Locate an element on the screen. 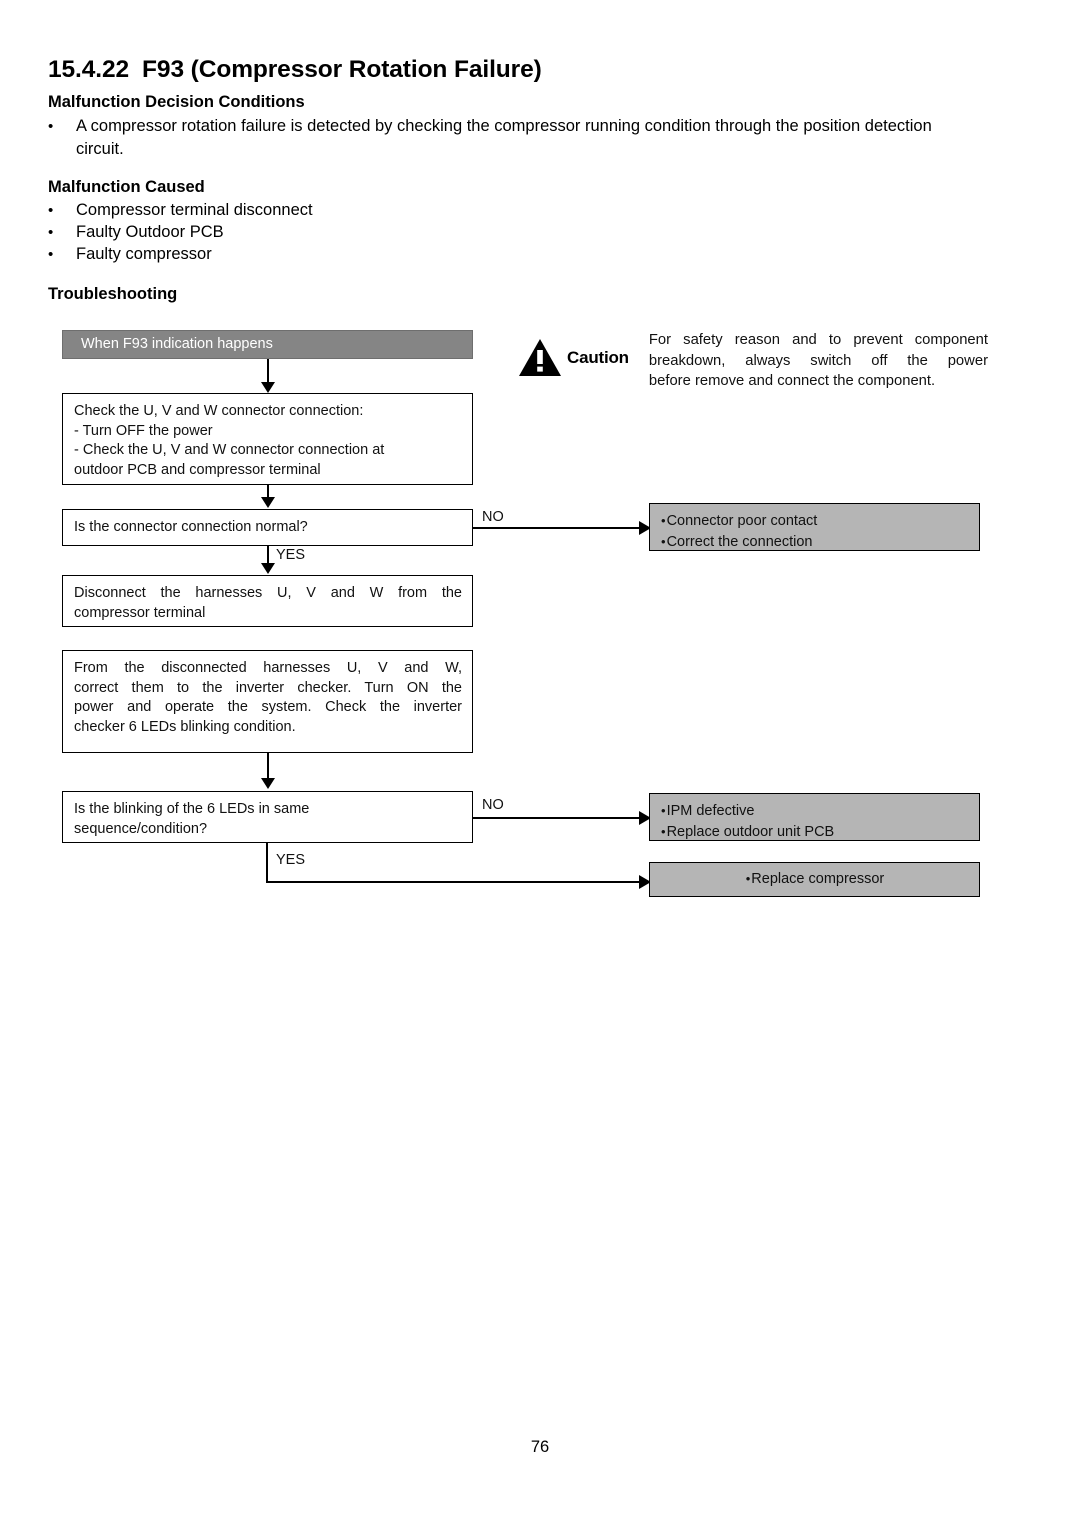  flow-node-result-replace-compressor: •Replace compressor is located at coordinates (814, 879).